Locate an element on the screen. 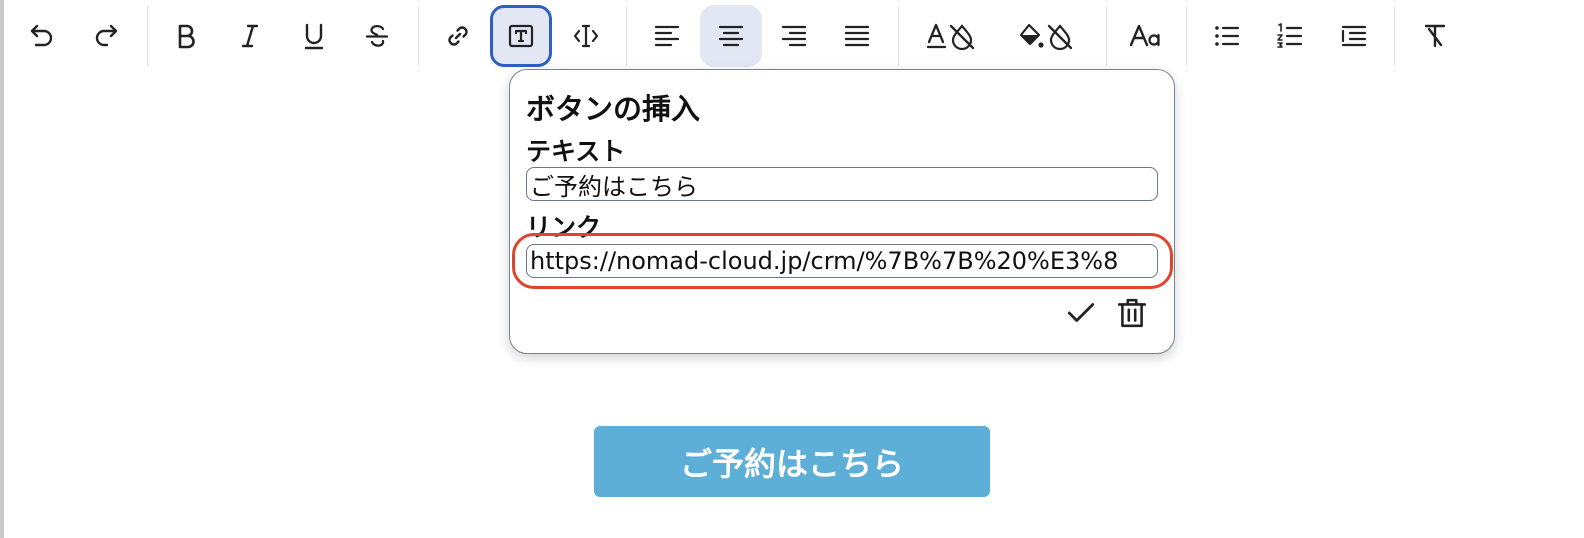 This screenshot has width=1584, height=538. align-center-icon is located at coordinates (731, 36).